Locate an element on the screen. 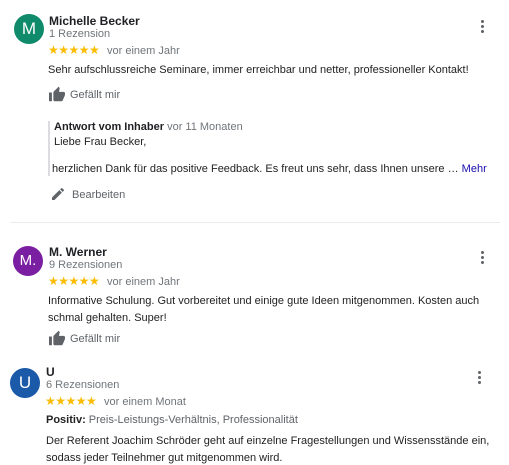 The image size is (509, 465). positive-label: Positiv: is located at coordinates (66, 420).